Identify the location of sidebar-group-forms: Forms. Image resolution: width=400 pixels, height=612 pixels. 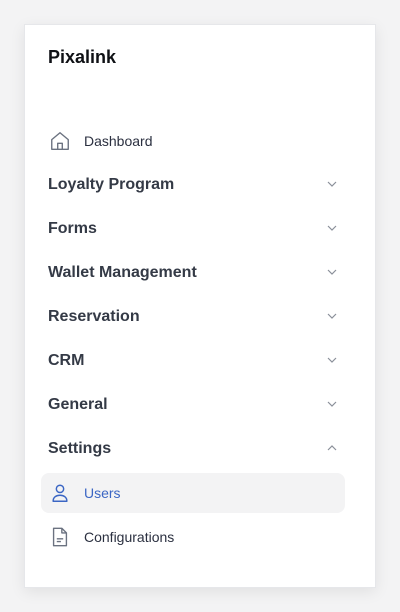
(193, 229).